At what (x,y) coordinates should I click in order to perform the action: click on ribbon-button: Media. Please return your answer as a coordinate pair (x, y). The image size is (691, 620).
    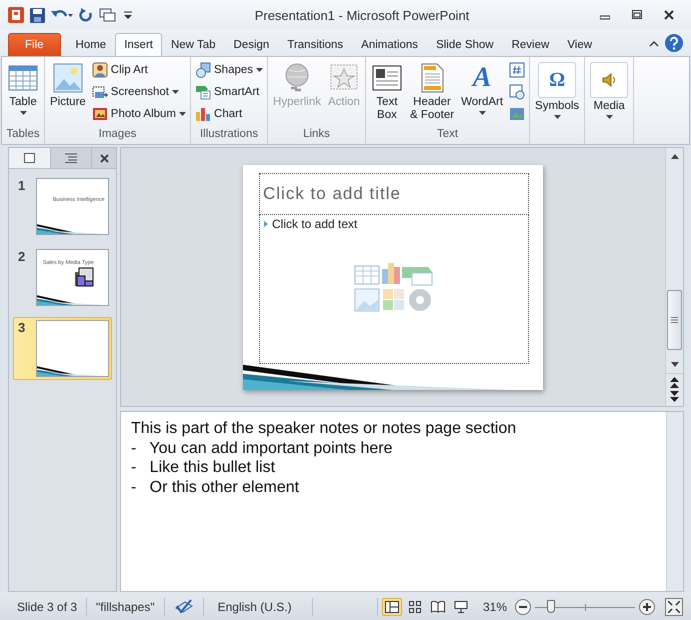
    Looking at the image, I should click on (609, 94).